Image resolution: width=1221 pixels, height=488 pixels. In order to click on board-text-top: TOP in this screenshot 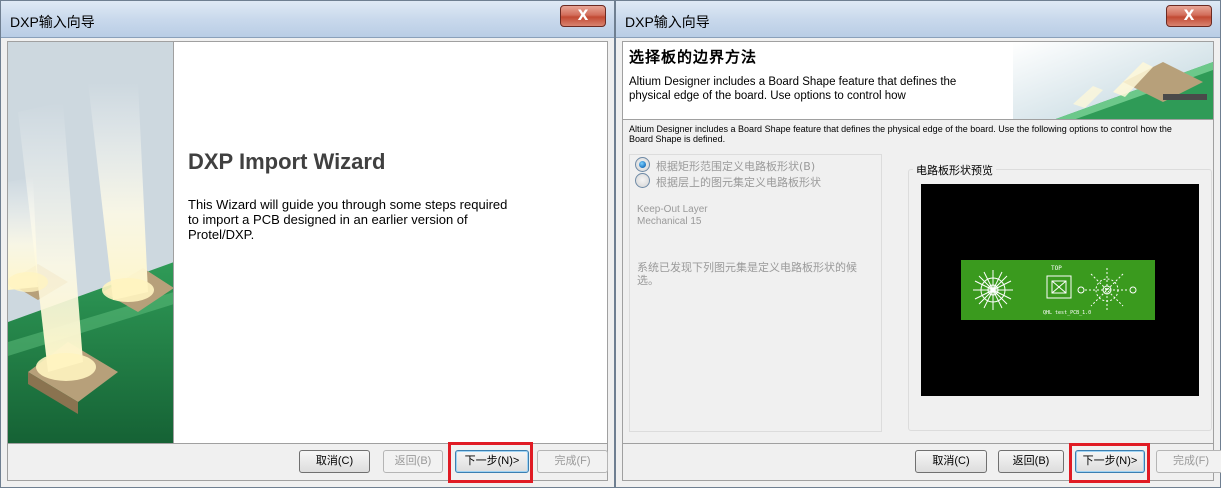, I will do `click(1056, 268)`.